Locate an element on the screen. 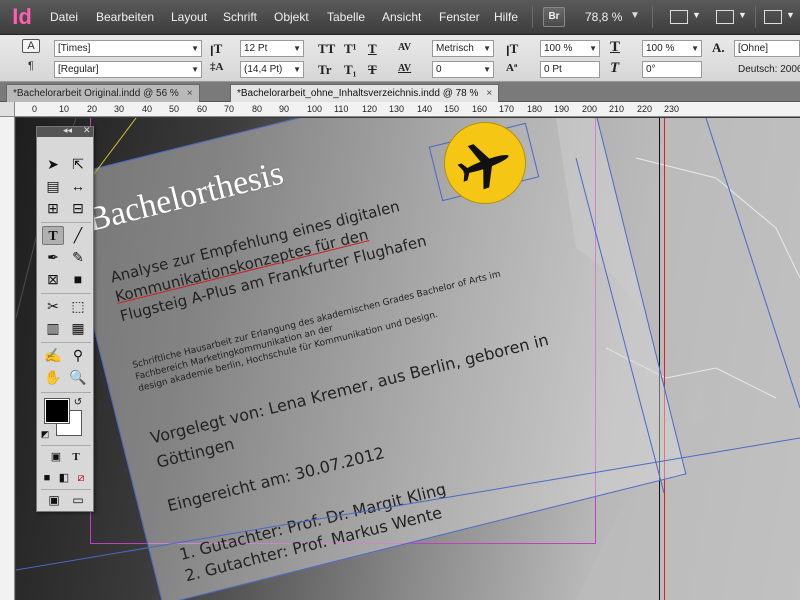  small-caps-button: Tr is located at coordinates (324, 70).